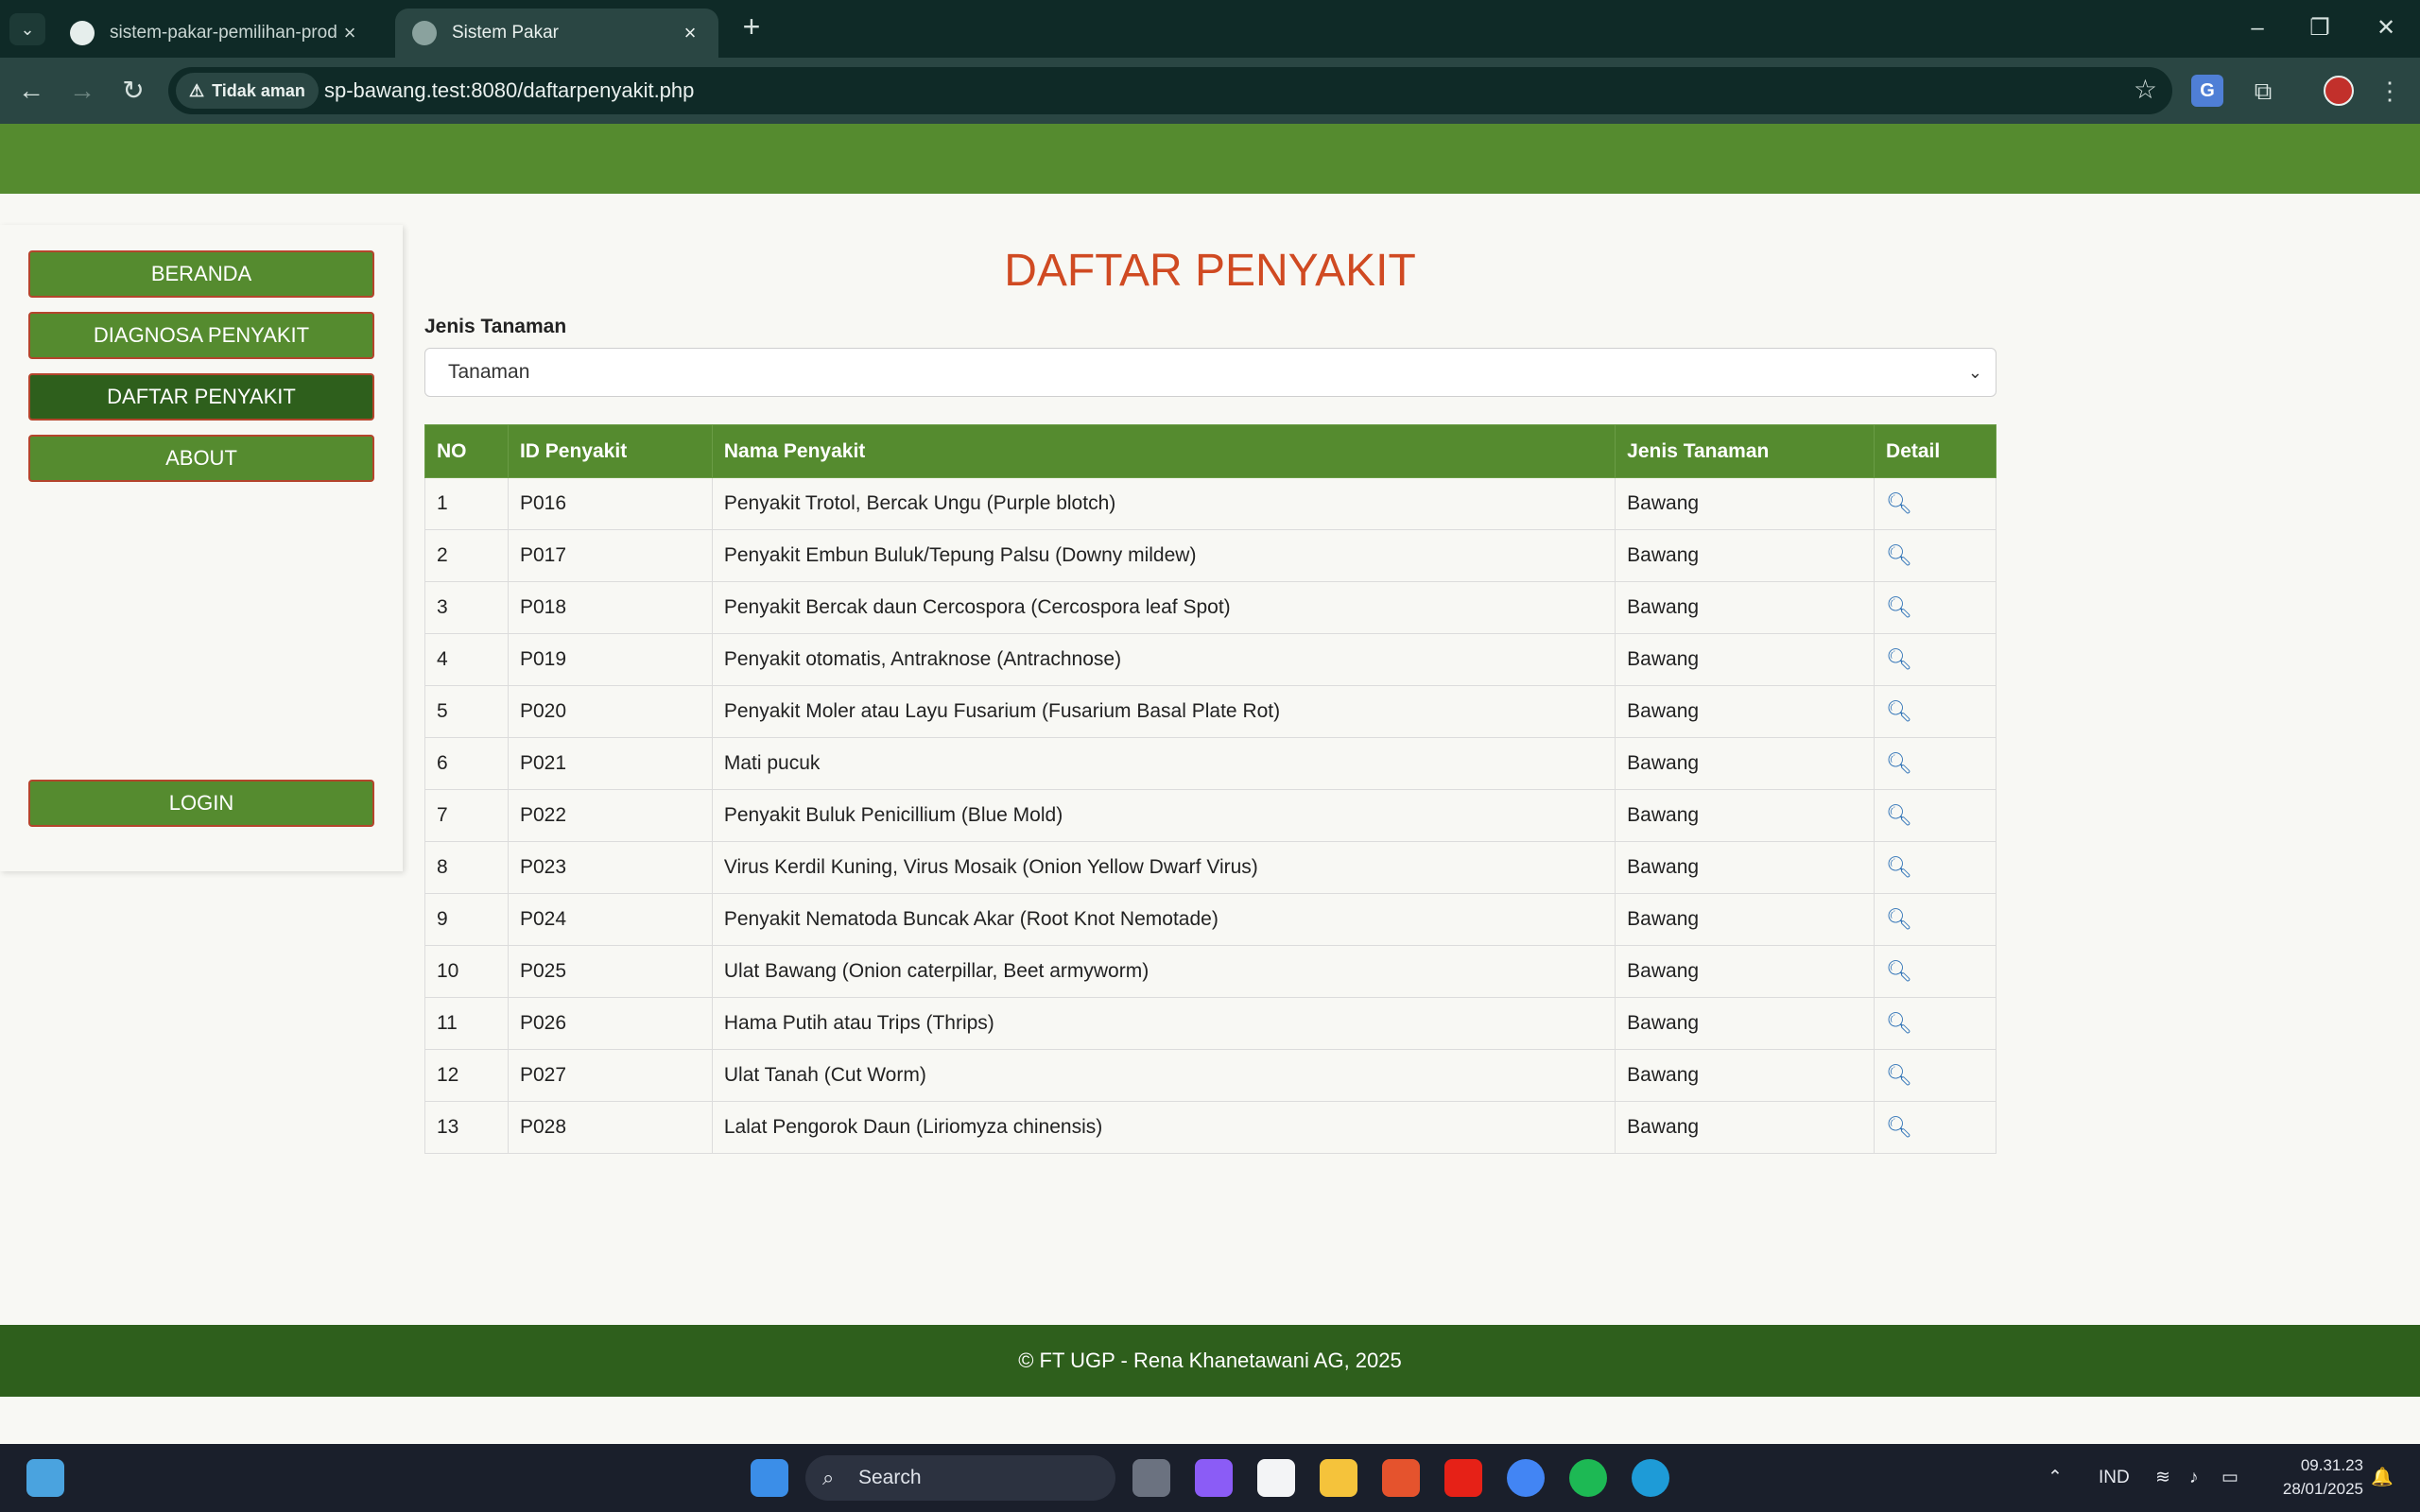 The width and height of the screenshot is (2420, 1512). What do you see at coordinates (960, 1478) in the screenshot?
I see `taskbar-search: ⌕ Search` at bounding box center [960, 1478].